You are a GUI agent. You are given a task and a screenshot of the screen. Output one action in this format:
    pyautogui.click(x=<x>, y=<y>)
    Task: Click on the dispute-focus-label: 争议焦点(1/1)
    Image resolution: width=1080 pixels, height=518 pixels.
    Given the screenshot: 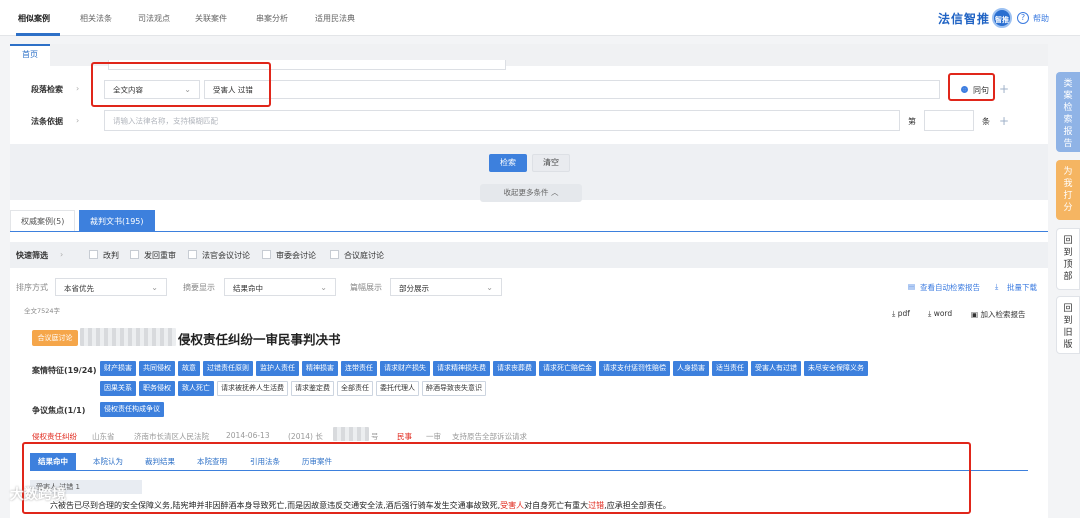 What is the action you would take?
    pyautogui.click(x=59, y=410)
    